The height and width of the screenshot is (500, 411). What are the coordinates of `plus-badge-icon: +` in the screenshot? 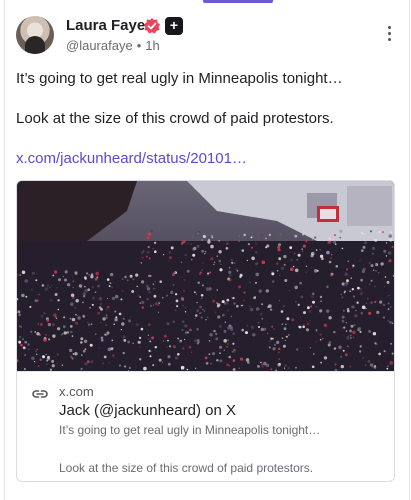 It's located at (174, 26).